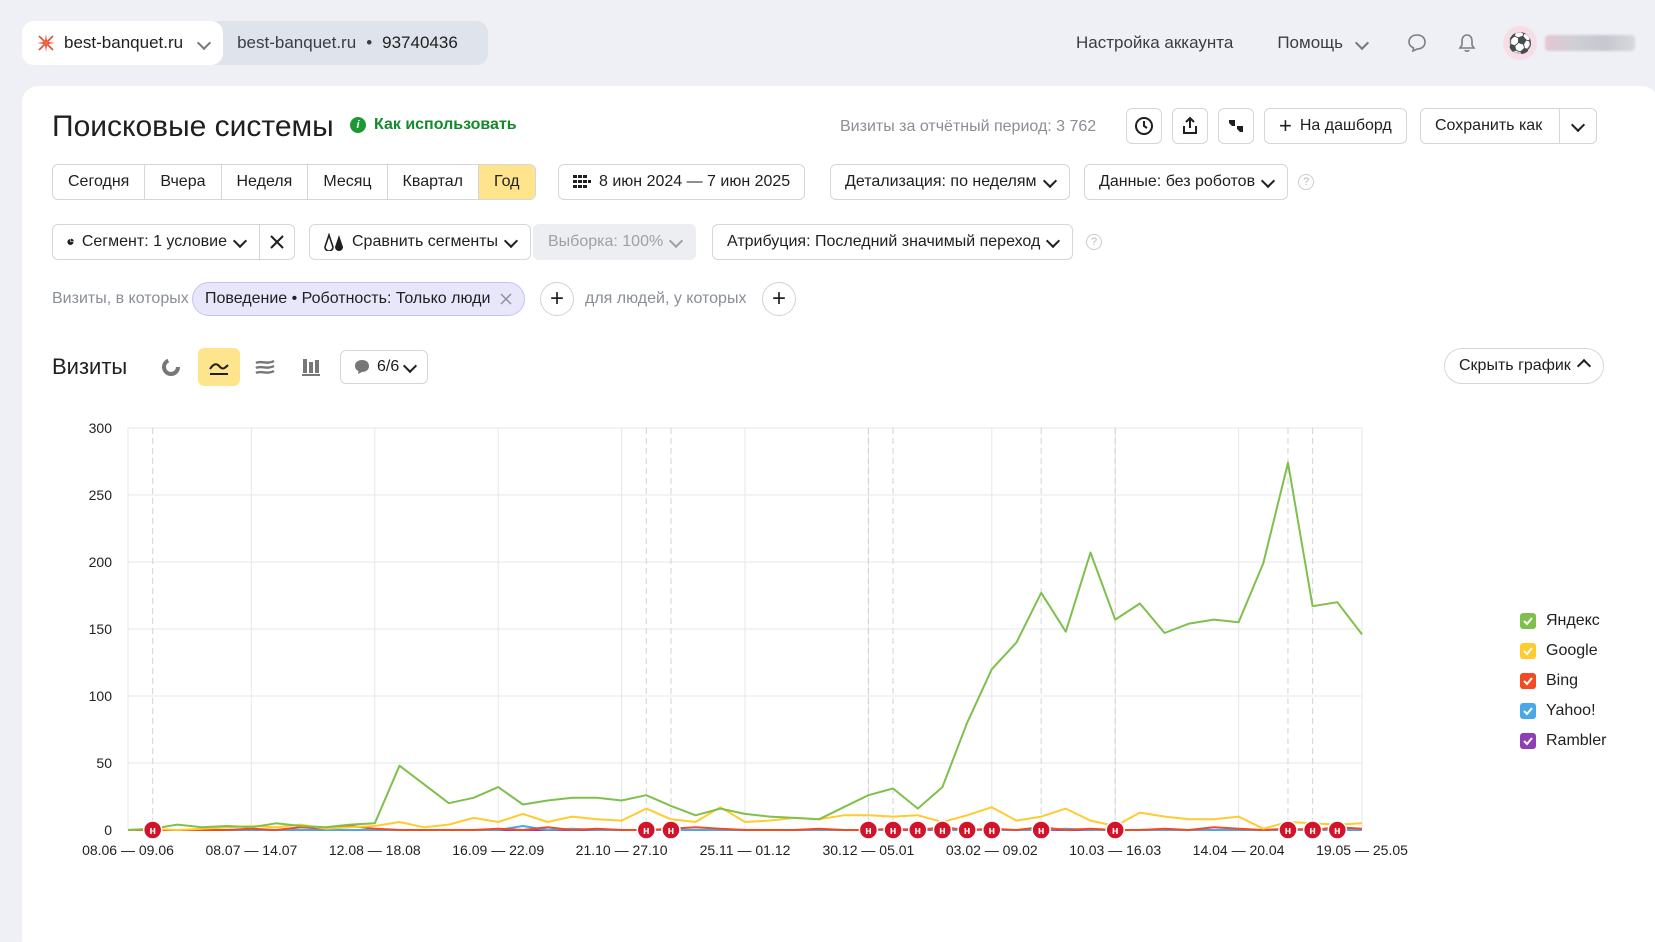  What do you see at coordinates (420, 42) in the screenshot?
I see `counter-id: 93740436` at bounding box center [420, 42].